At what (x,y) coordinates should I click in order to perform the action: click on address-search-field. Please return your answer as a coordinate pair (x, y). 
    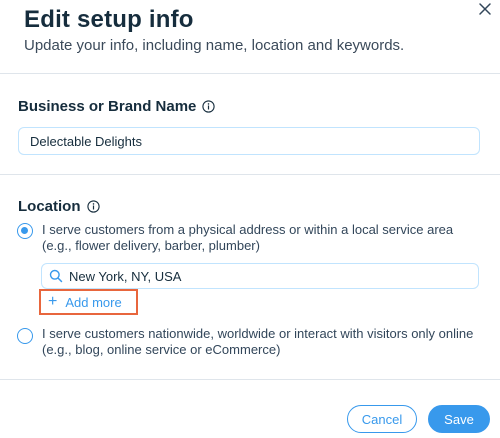
    Looking at the image, I should click on (260, 276).